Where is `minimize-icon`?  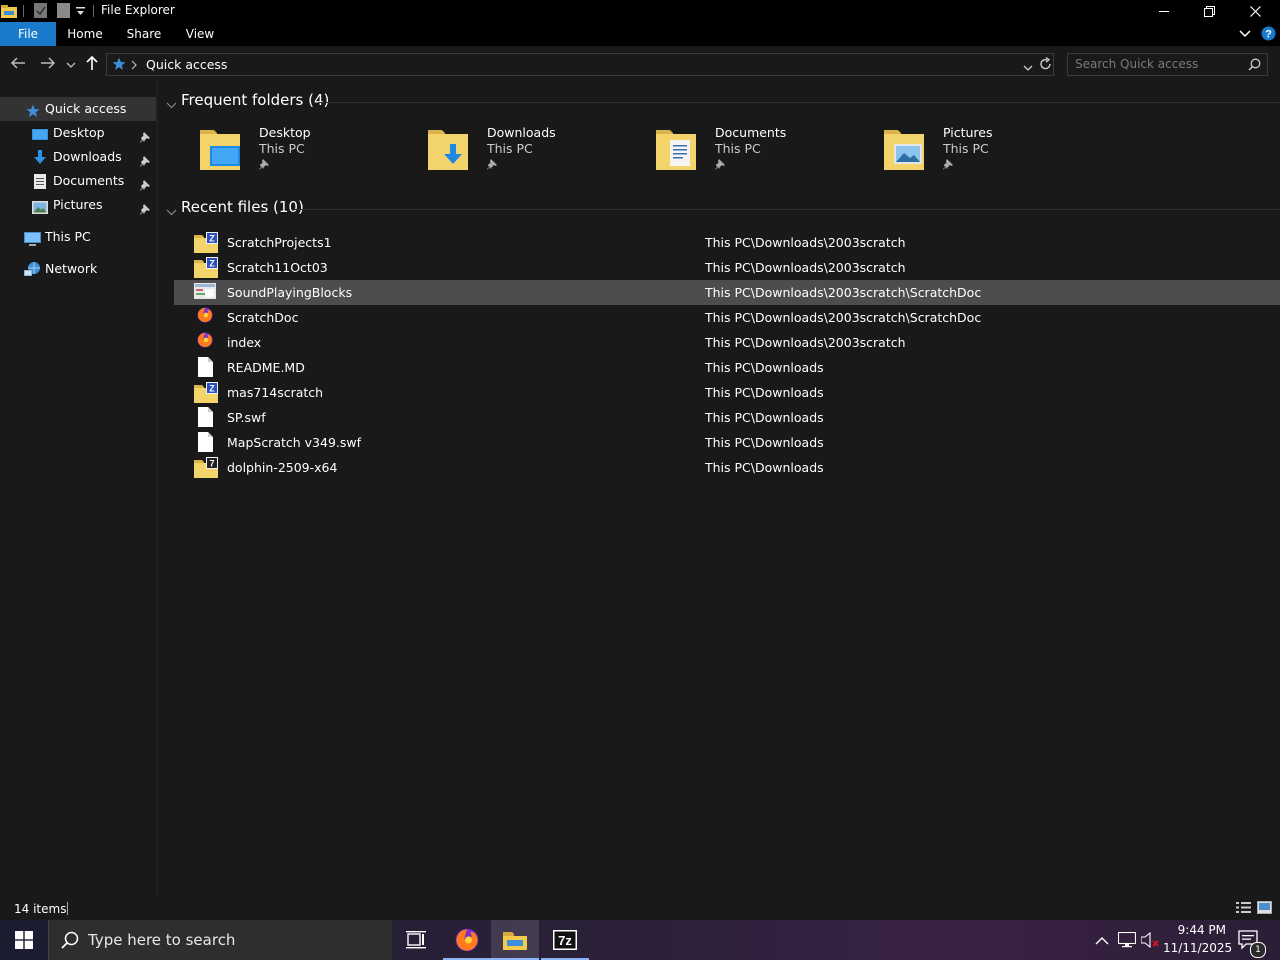 minimize-icon is located at coordinates (1164, 11).